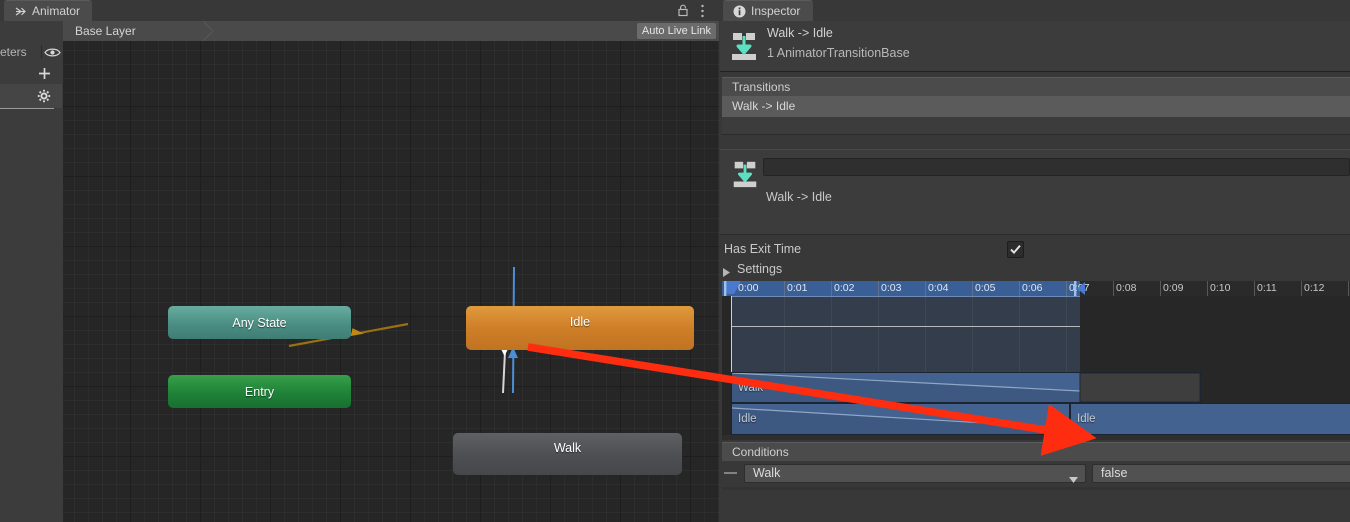 Image resolution: width=1350 pixels, height=522 pixels. What do you see at coordinates (359, 10) in the screenshot?
I see `animator-tabstrip: Animator` at bounding box center [359, 10].